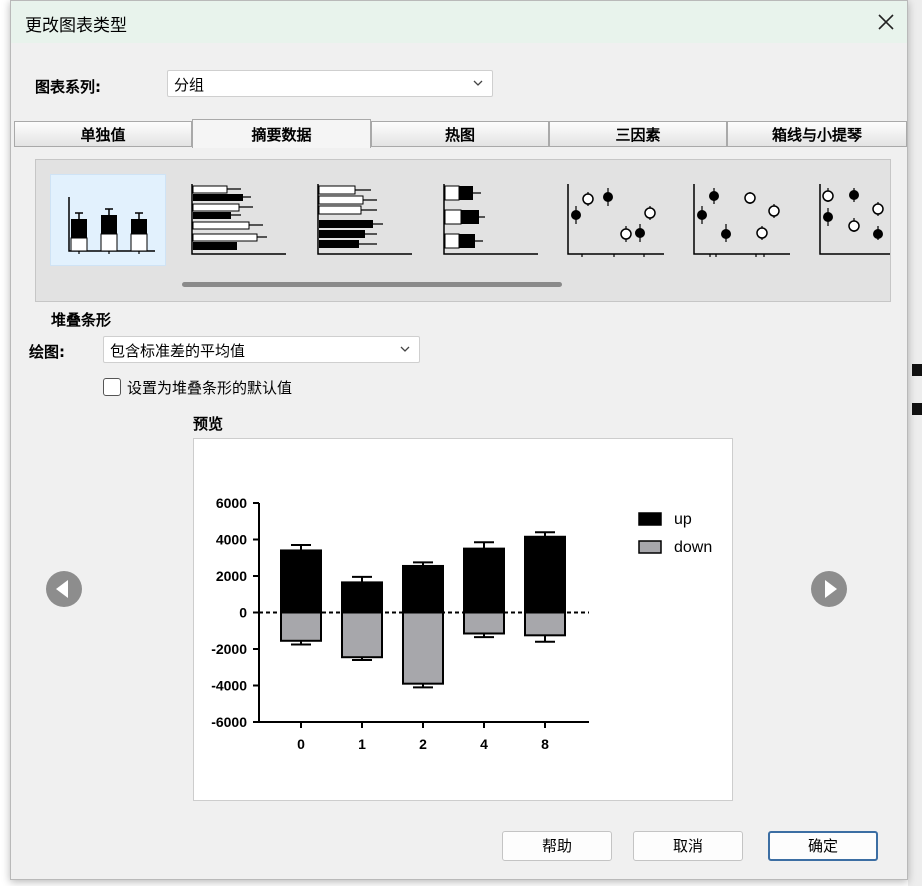  What do you see at coordinates (189, 85) in the screenshot?
I see `series-select-value: 分组` at bounding box center [189, 85].